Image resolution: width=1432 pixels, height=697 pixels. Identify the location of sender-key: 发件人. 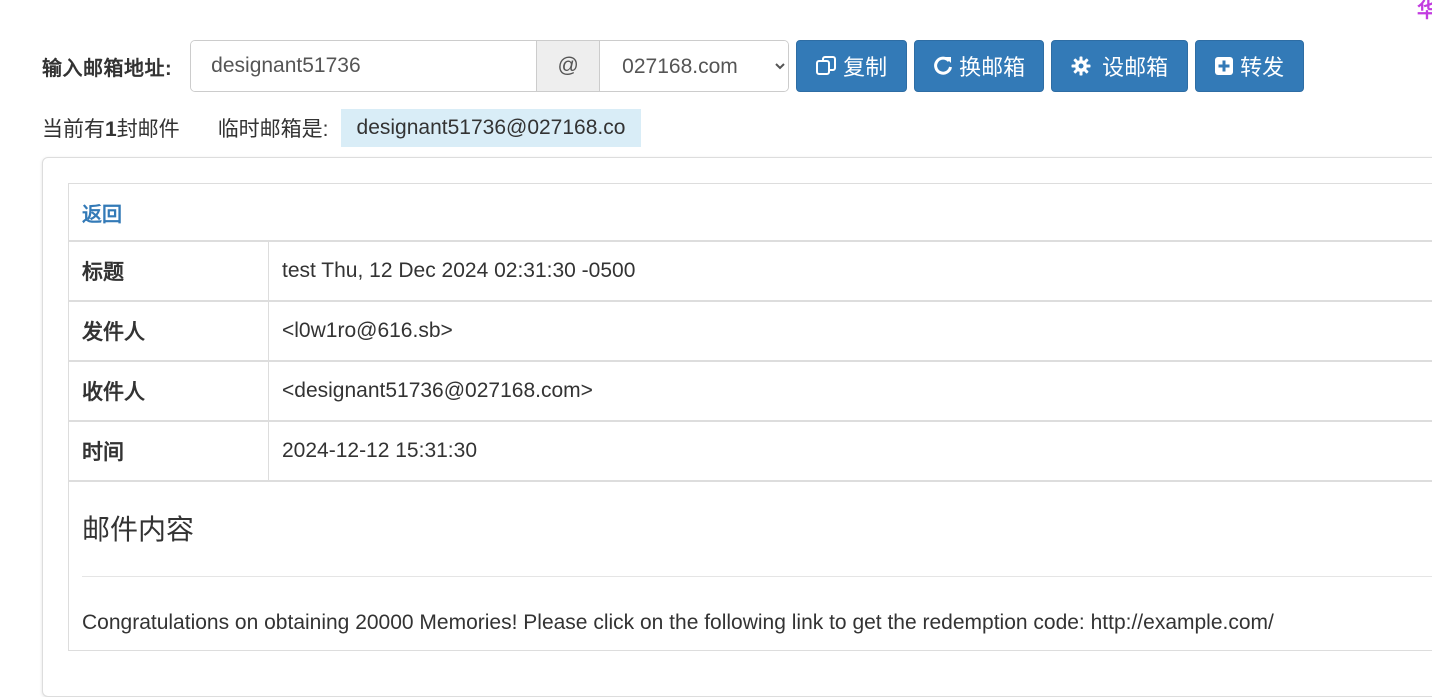
(169, 331).